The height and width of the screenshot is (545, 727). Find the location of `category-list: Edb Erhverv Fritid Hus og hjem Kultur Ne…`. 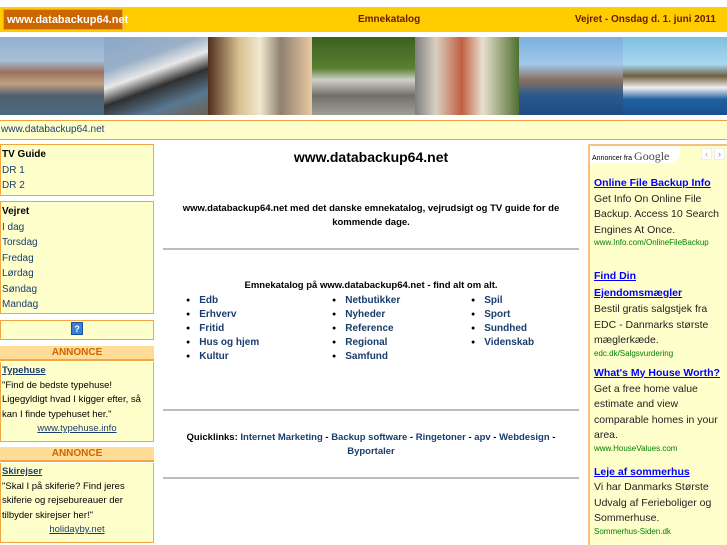

category-list: Edb Erhverv Fritid Hus og hjem Kultur Ne… is located at coordinates (371, 329).